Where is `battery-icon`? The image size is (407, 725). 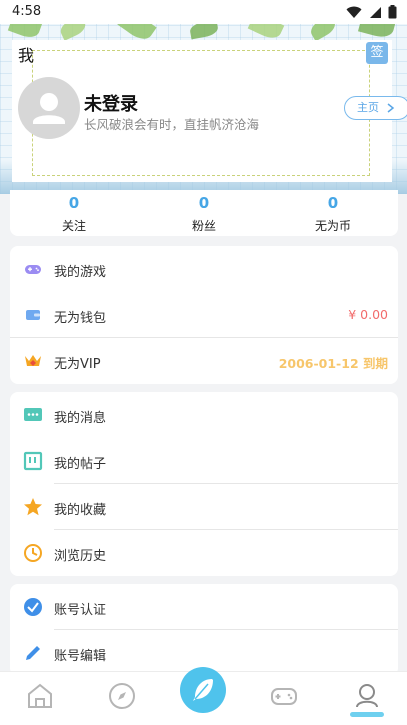 battery-icon is located at coordinates (392, 12).